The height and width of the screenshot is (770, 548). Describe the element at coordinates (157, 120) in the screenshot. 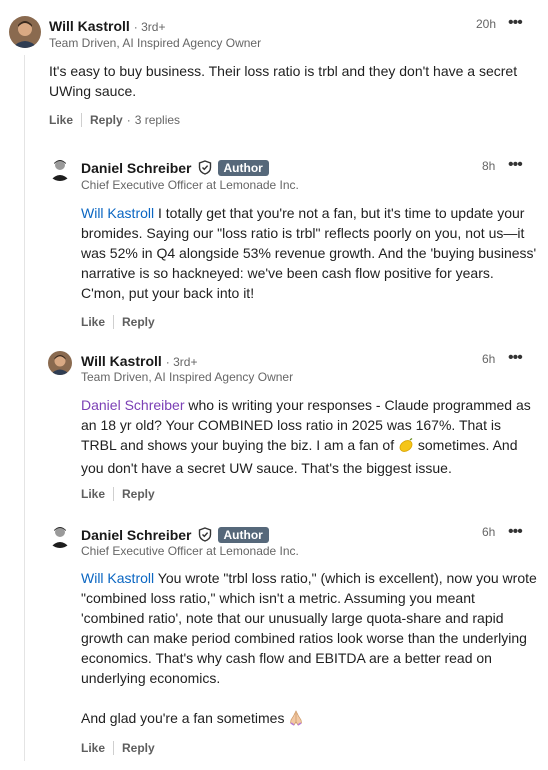

I see `replies-count-link: 3 replies` at that location.